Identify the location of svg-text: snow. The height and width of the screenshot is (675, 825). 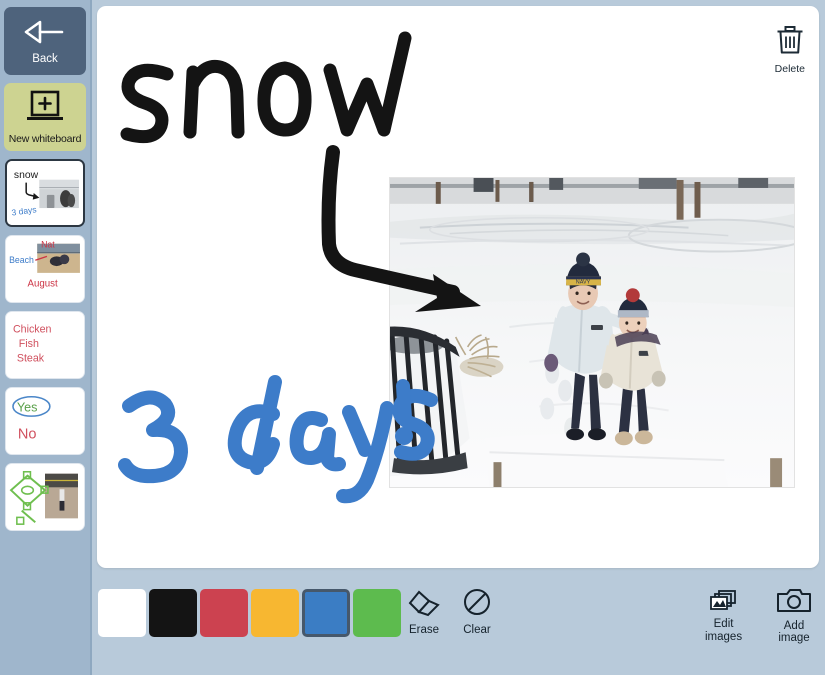
(26, 175).